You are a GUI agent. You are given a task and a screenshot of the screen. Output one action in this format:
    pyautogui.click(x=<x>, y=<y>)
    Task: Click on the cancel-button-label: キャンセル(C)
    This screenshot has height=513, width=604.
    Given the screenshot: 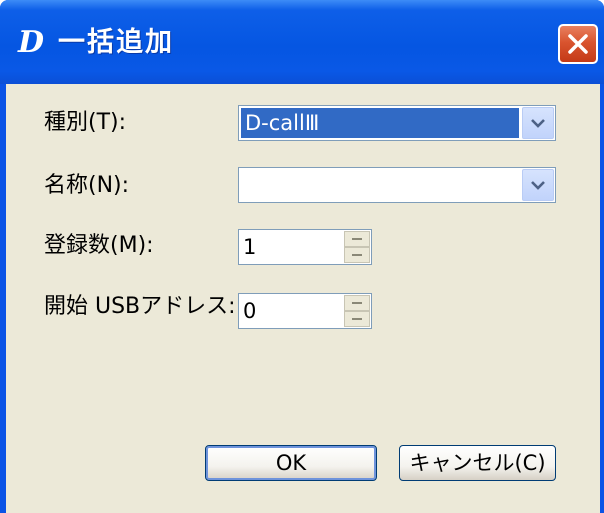 What is the action you would take?
    pyautogui.click(x=477, y=463)
    